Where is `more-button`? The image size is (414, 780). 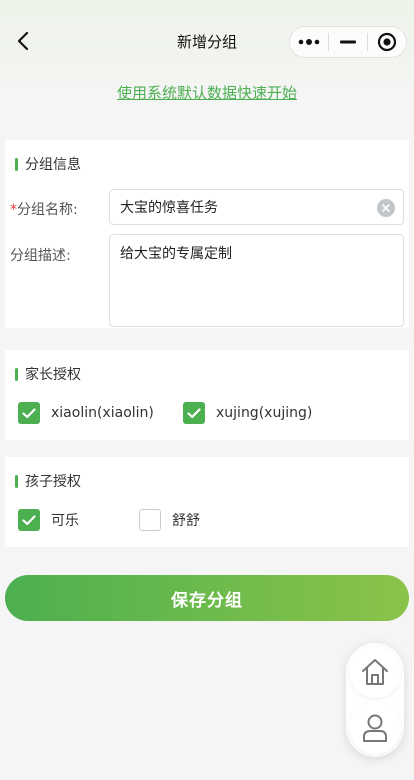
more-button is located at coordinates (309, 42).